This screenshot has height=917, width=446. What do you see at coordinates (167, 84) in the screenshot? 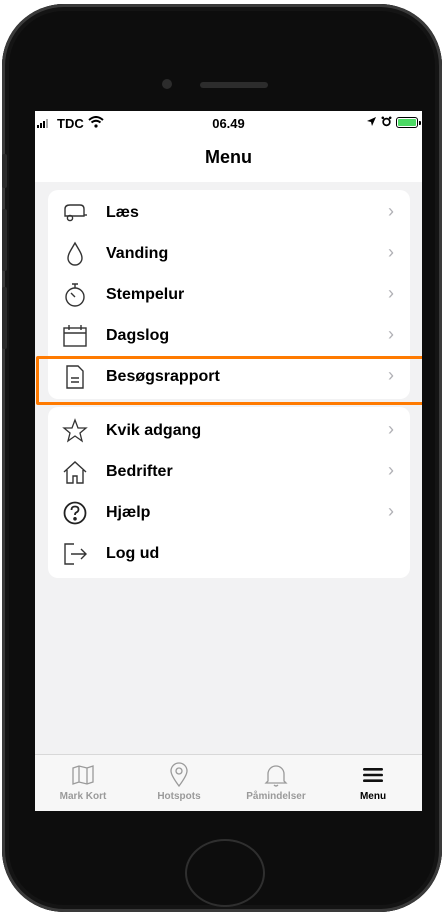
I see `front-camera` at bounding box center [167, 84].